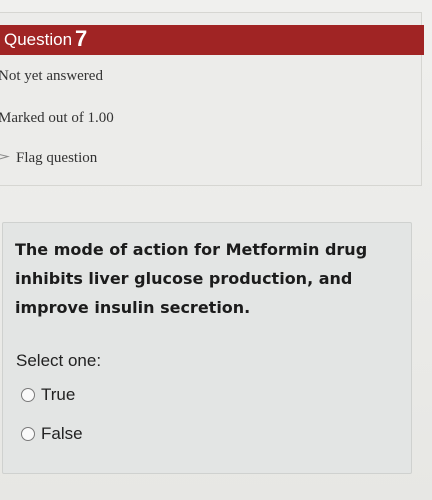  Describe the element at coordinates (81, 38) in the screenshot. I see `question-number: 7` at that location.